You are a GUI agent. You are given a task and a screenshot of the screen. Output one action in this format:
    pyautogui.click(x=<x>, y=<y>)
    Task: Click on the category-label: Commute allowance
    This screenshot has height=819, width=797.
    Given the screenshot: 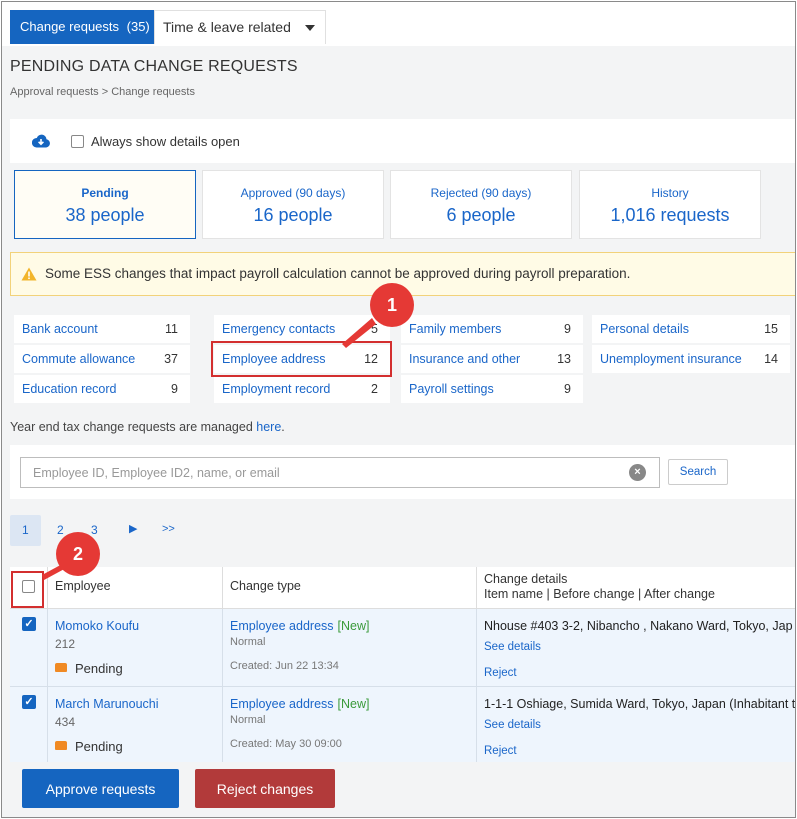 What is the action you would take?
    pyautogui.click(x=79, y=359)
    